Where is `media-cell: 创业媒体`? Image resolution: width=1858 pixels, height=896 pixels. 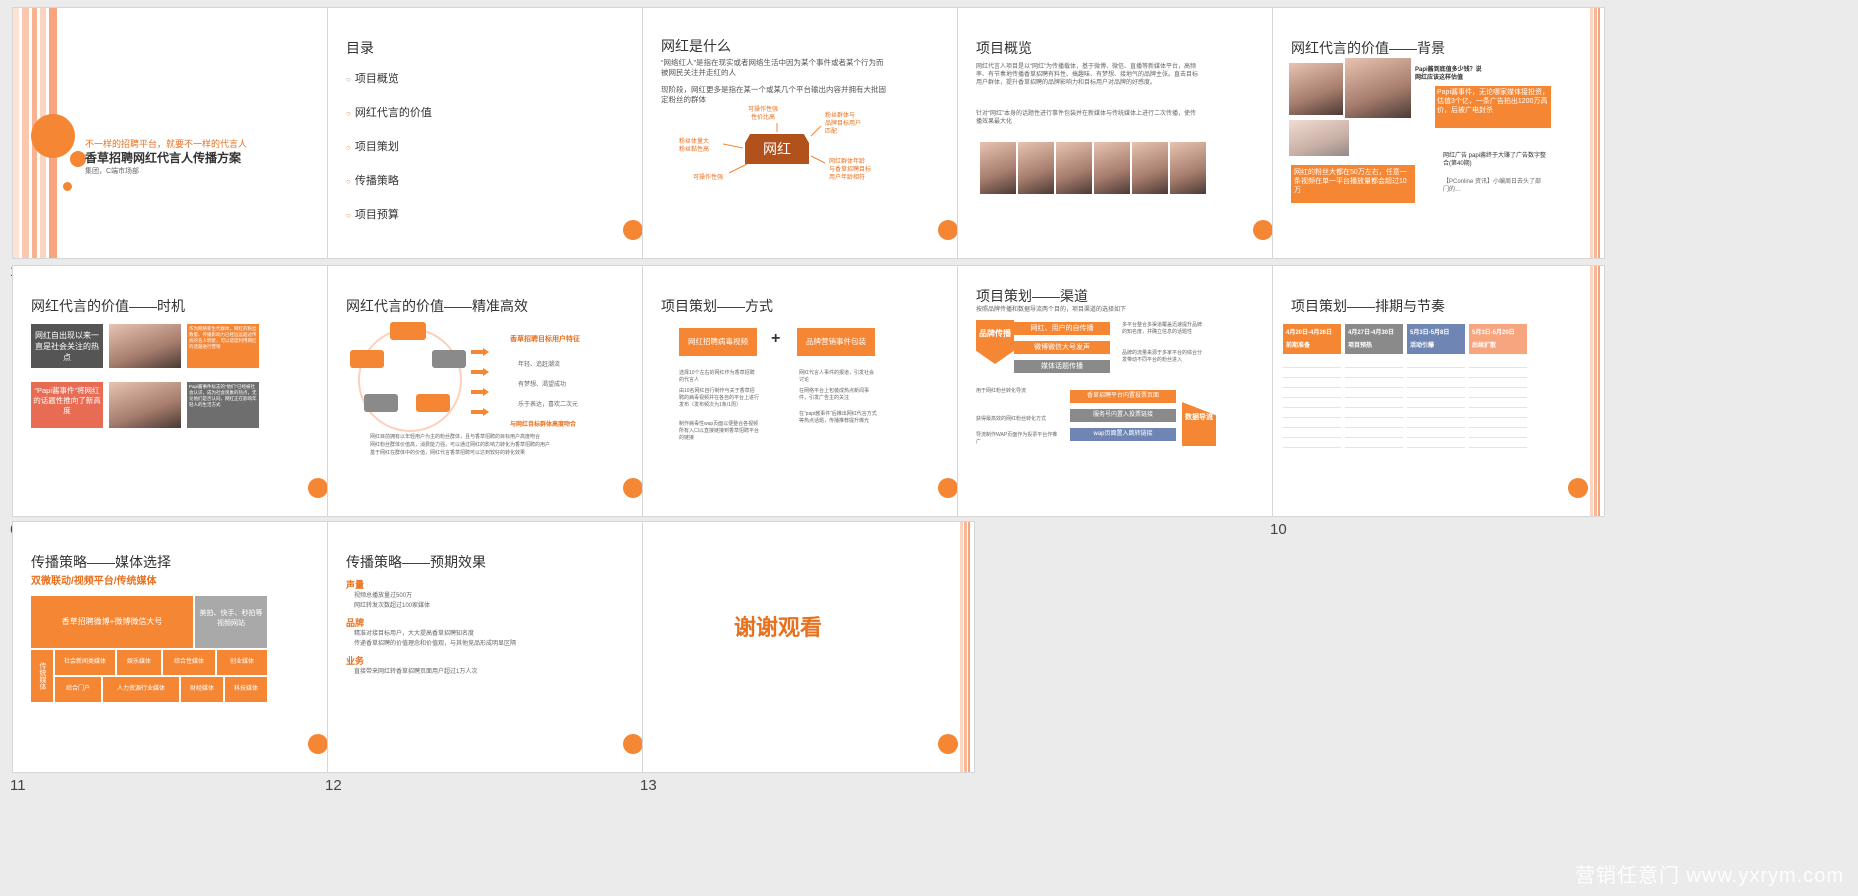
media-cell: 创业媒体 is located at coordinates (242, 662).